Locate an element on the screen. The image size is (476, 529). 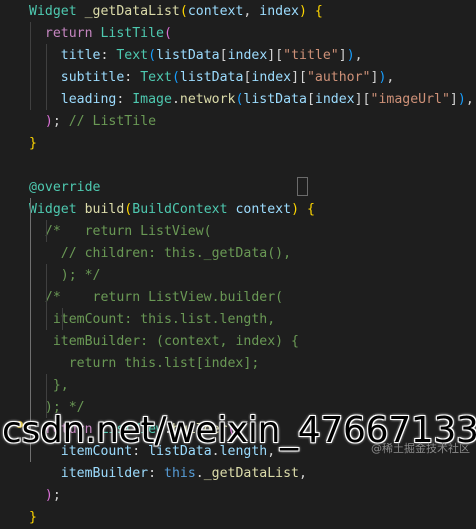
code-line: /* return ListView( is located at coordinates (120, 232).